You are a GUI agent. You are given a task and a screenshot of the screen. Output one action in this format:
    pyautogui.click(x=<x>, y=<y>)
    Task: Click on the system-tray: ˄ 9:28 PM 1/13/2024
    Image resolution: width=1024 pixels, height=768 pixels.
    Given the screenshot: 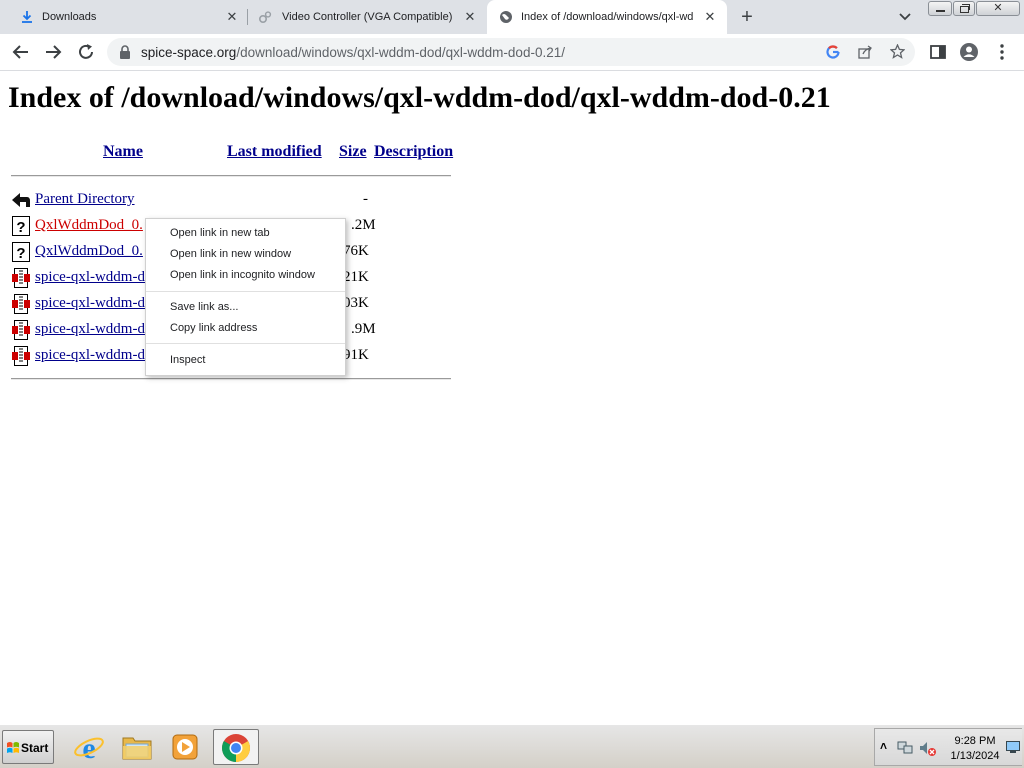 What is the action you would take?
    pyautogui.click(x=948, y=747)
    